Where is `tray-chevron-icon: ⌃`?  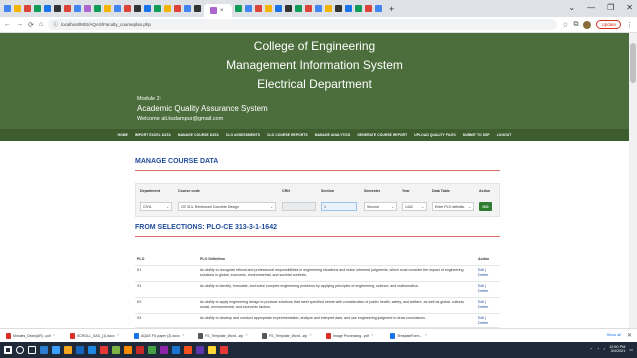 tray-chevron-icon: ⌃ is located at coordinates (591, 349).